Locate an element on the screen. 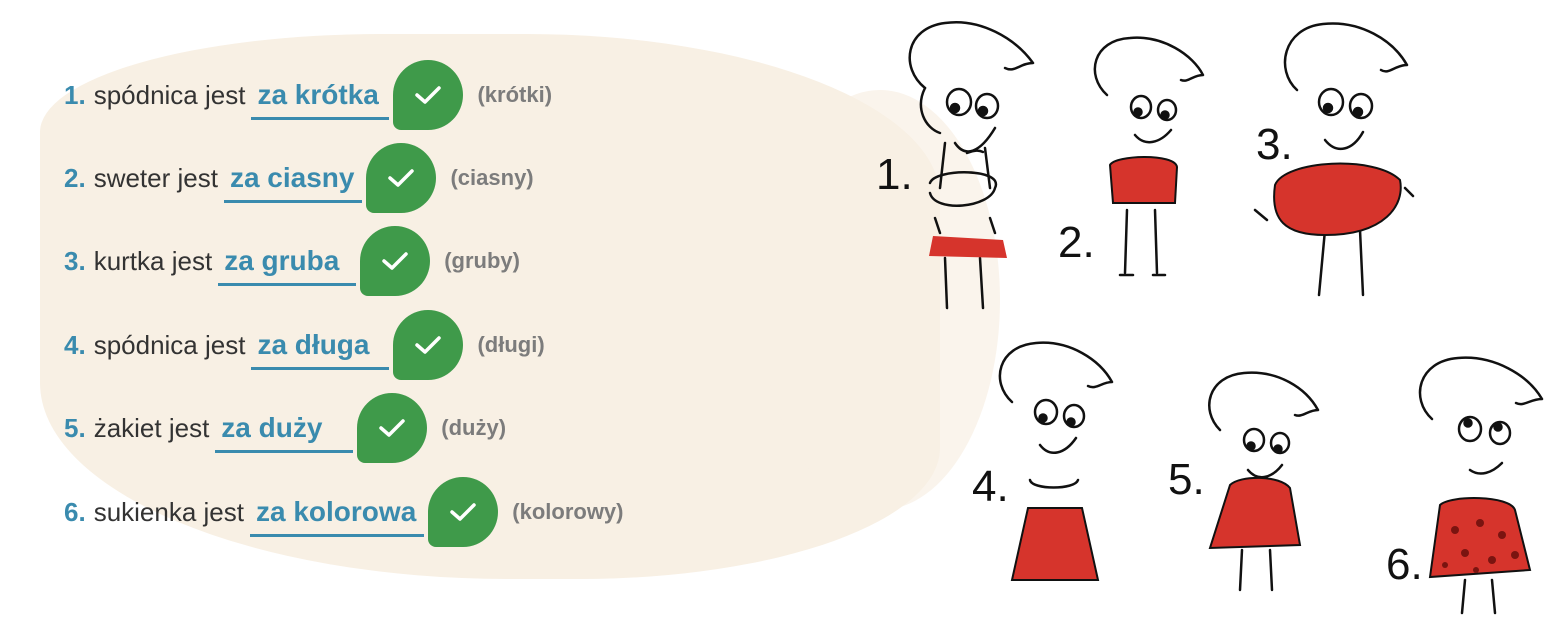 This screenshot has width=1566, height=636. woman-big-jacket-illustration is located at coordinates (1264, 481).